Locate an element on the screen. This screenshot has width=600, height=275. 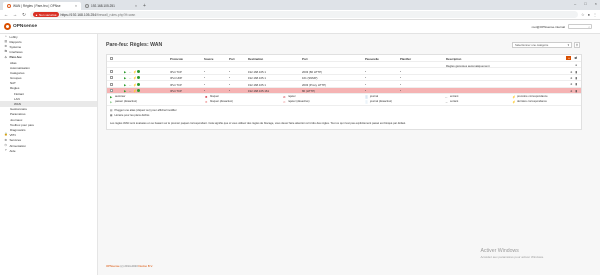
new-tab-button: + is located at coordinates (144, 6).